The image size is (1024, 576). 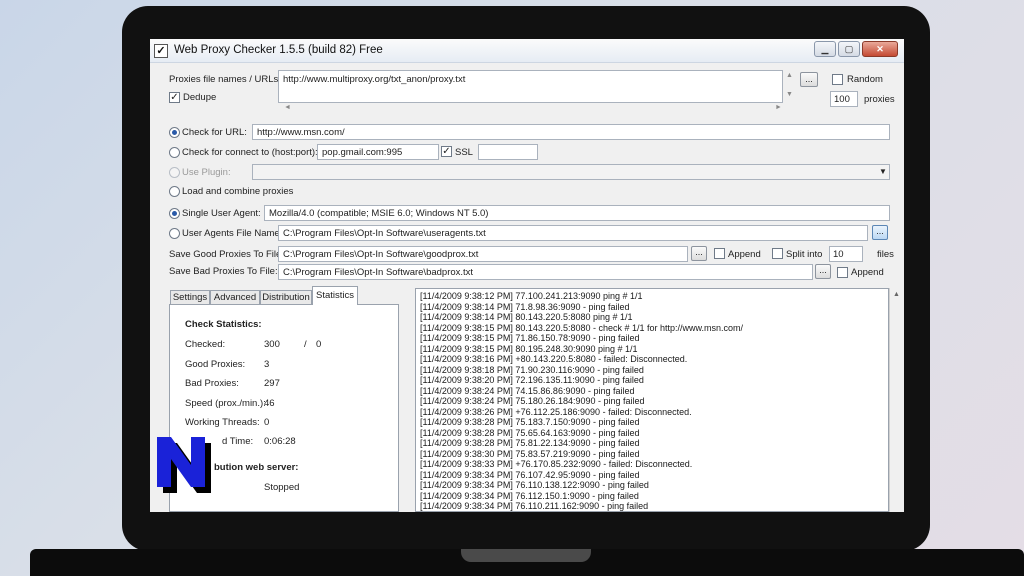 What do you see at coordinates (842, 272) in the screenshot?
I see `append-bad-checkbox` at bounding box center [842, 272].